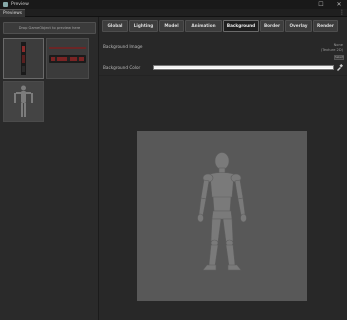 This screenshot has height=320, width=347. What do you see at coordinates (298, 26) in the screenshot?
I see `tab-overlay: Overlay` at bounding box center [298, 26].